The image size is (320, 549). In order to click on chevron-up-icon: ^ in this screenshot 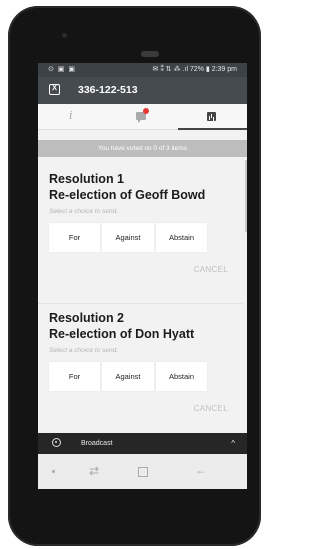, I will do `click(233, 443)`.